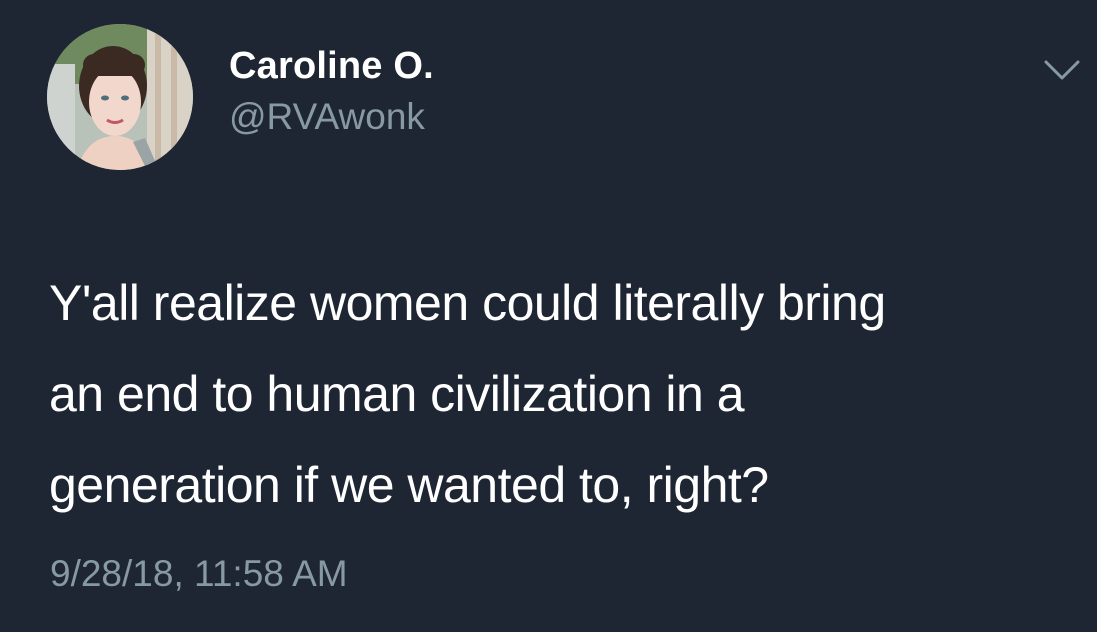 The width and height of the screenshot is (1097, 632). Describe the element at coordinates (199, 574) in the screenshot. I see `tweet-timestamp: 9/28/18, 11:58 AM` at that location.